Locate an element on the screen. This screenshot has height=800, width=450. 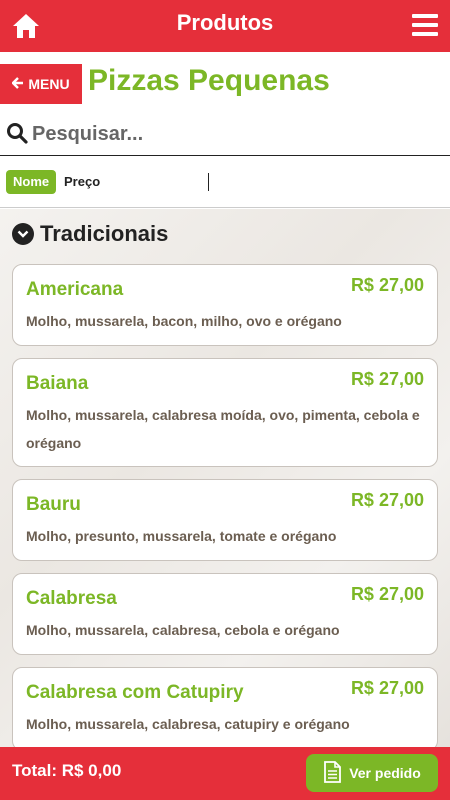
product-name: Bauru is located at coordinates (53, 504).